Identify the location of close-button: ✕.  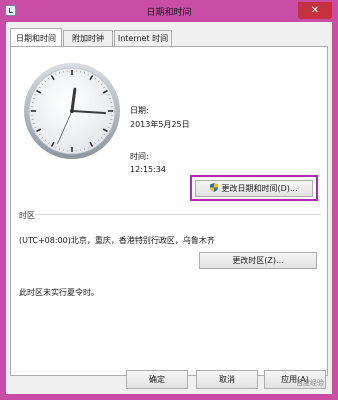
(315, 10).